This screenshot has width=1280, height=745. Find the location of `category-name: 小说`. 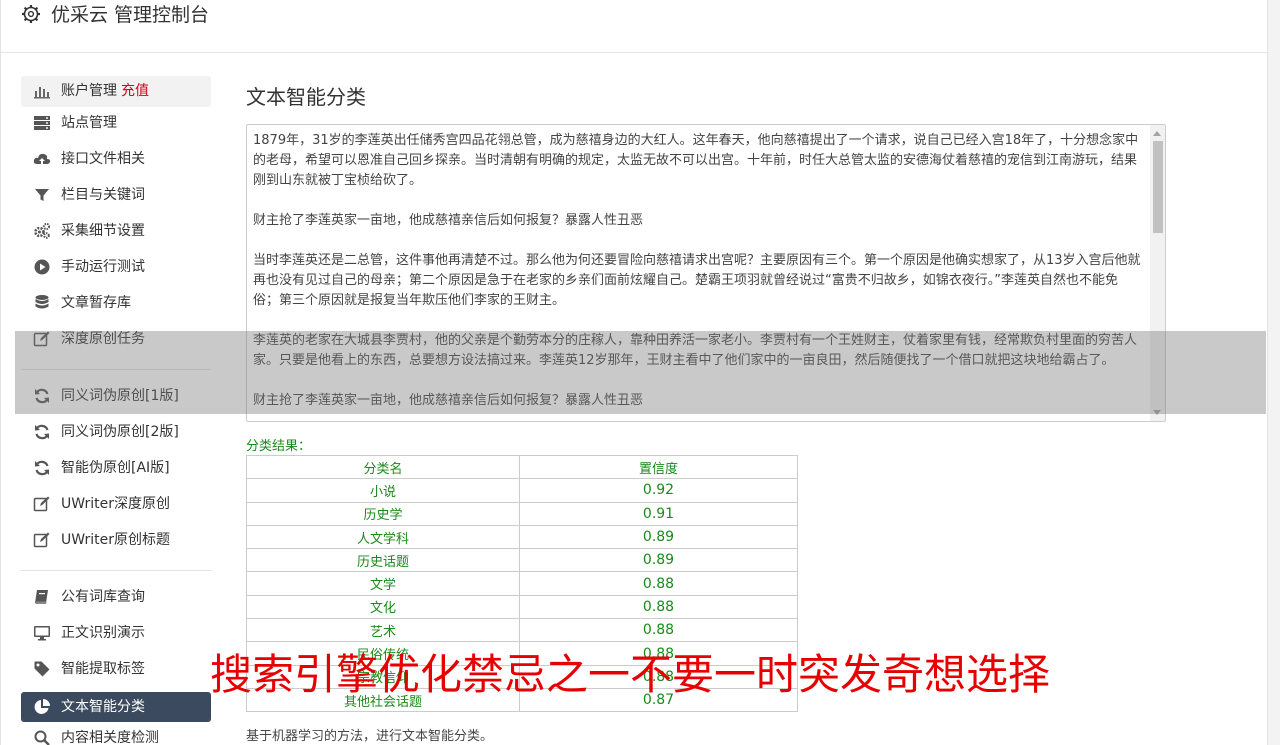

category-name: 小说 is located at coordinates (383, 490).